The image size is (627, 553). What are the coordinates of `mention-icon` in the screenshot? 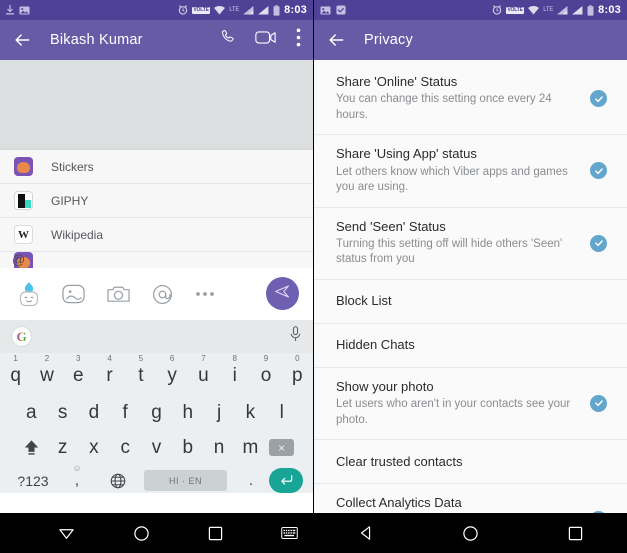 It's located at (162, 294).